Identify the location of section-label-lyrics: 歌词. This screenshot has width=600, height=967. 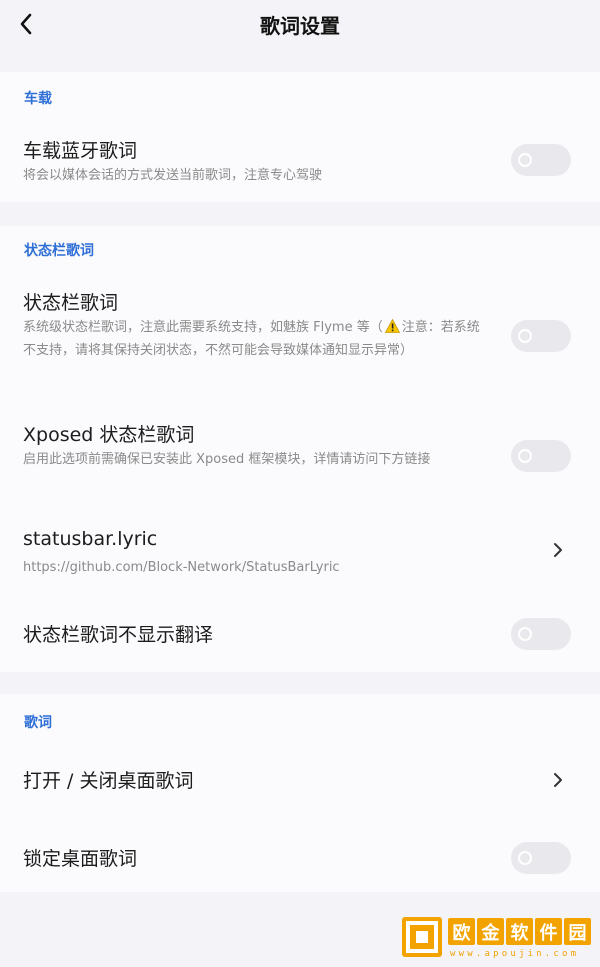
(38, 723).